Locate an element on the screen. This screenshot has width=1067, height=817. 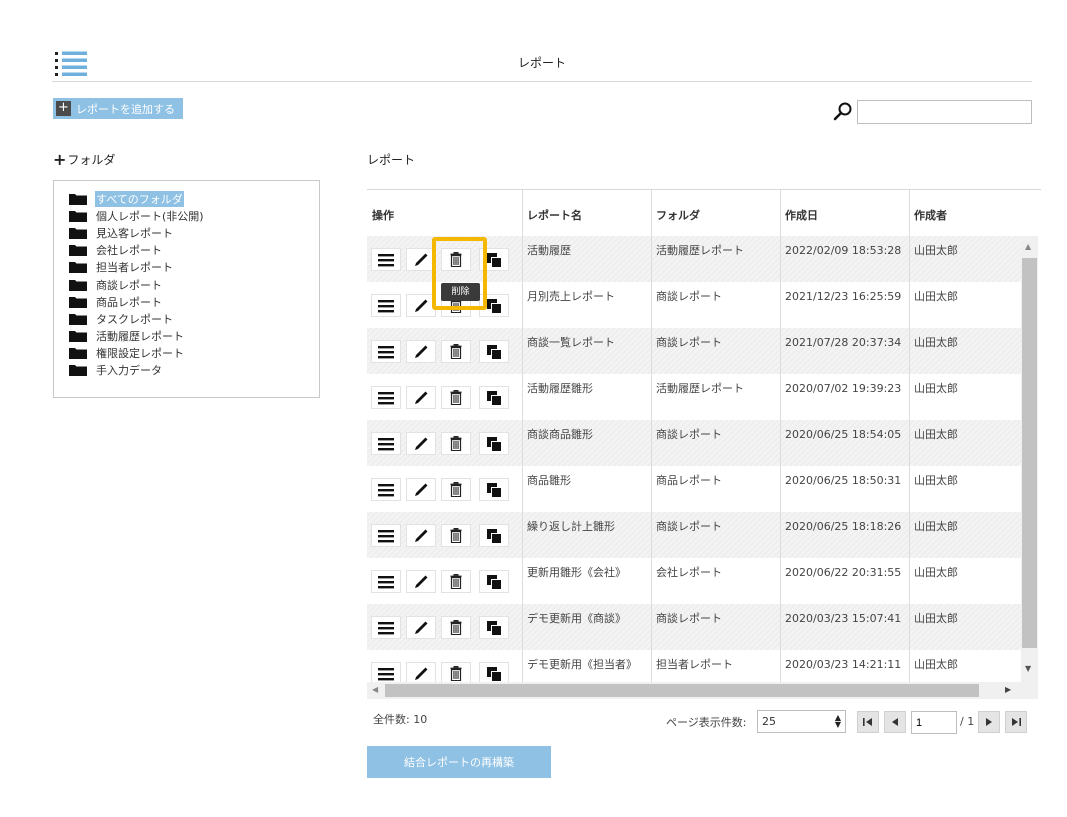
last-page-button is located at coordinates (1016, 722).